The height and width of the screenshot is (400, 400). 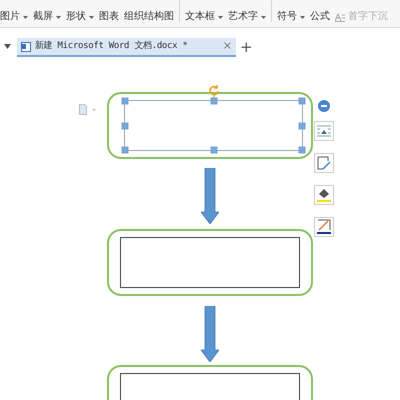 What do you see at coordinates (246, 47) in the screenshot?
I see `new-tab-button: +` at bounding box center [246, 47].